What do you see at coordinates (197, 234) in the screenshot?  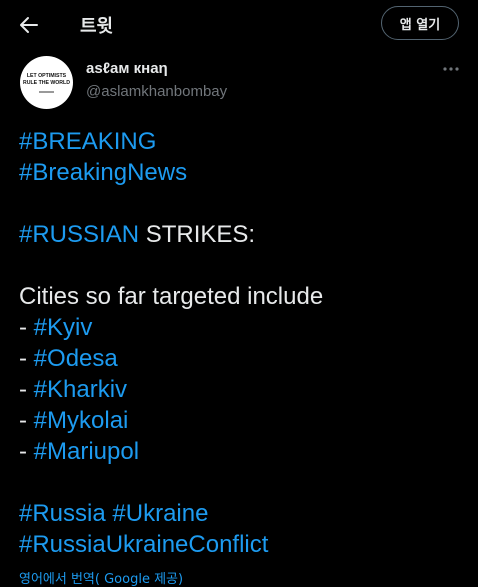 I see `strikes-text: STRIKES:` at bounding box center [197, 234].